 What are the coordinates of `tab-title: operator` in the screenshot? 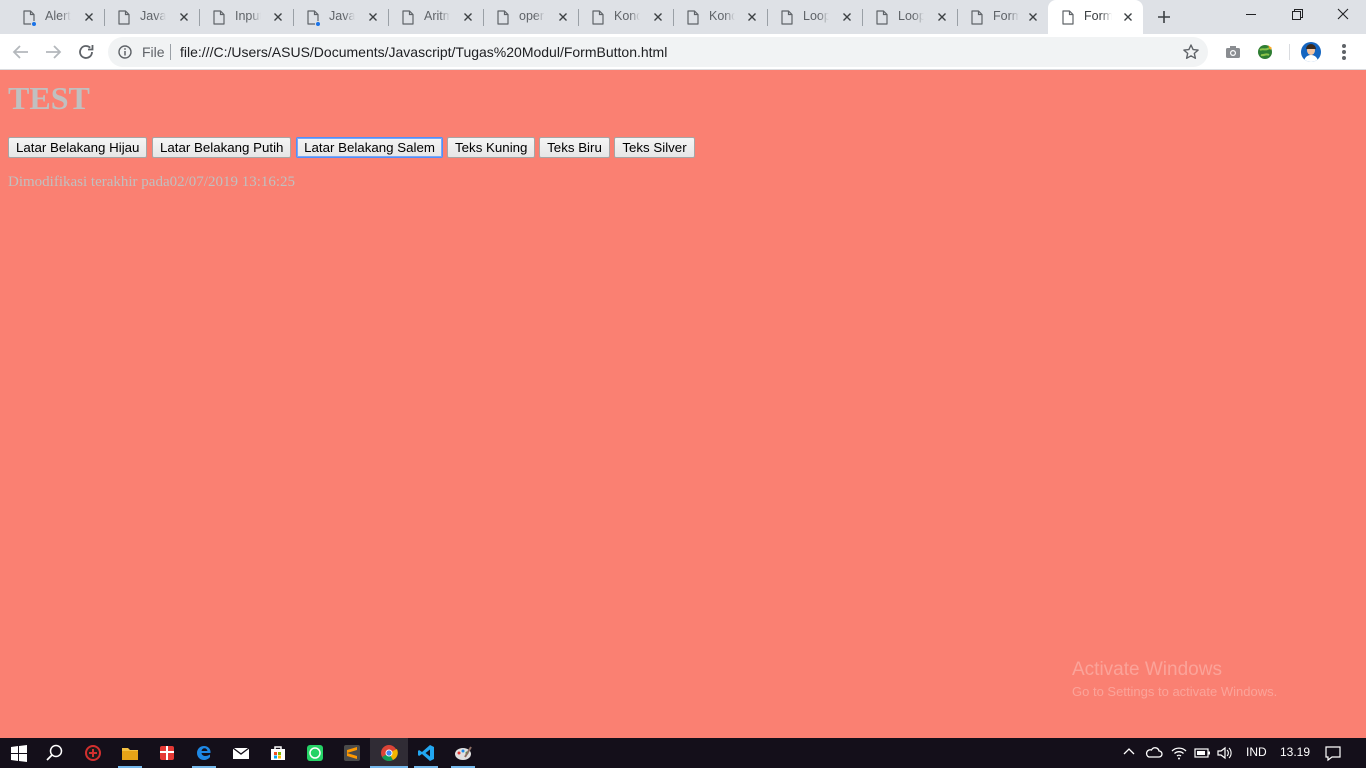 It's located at (532, 16).